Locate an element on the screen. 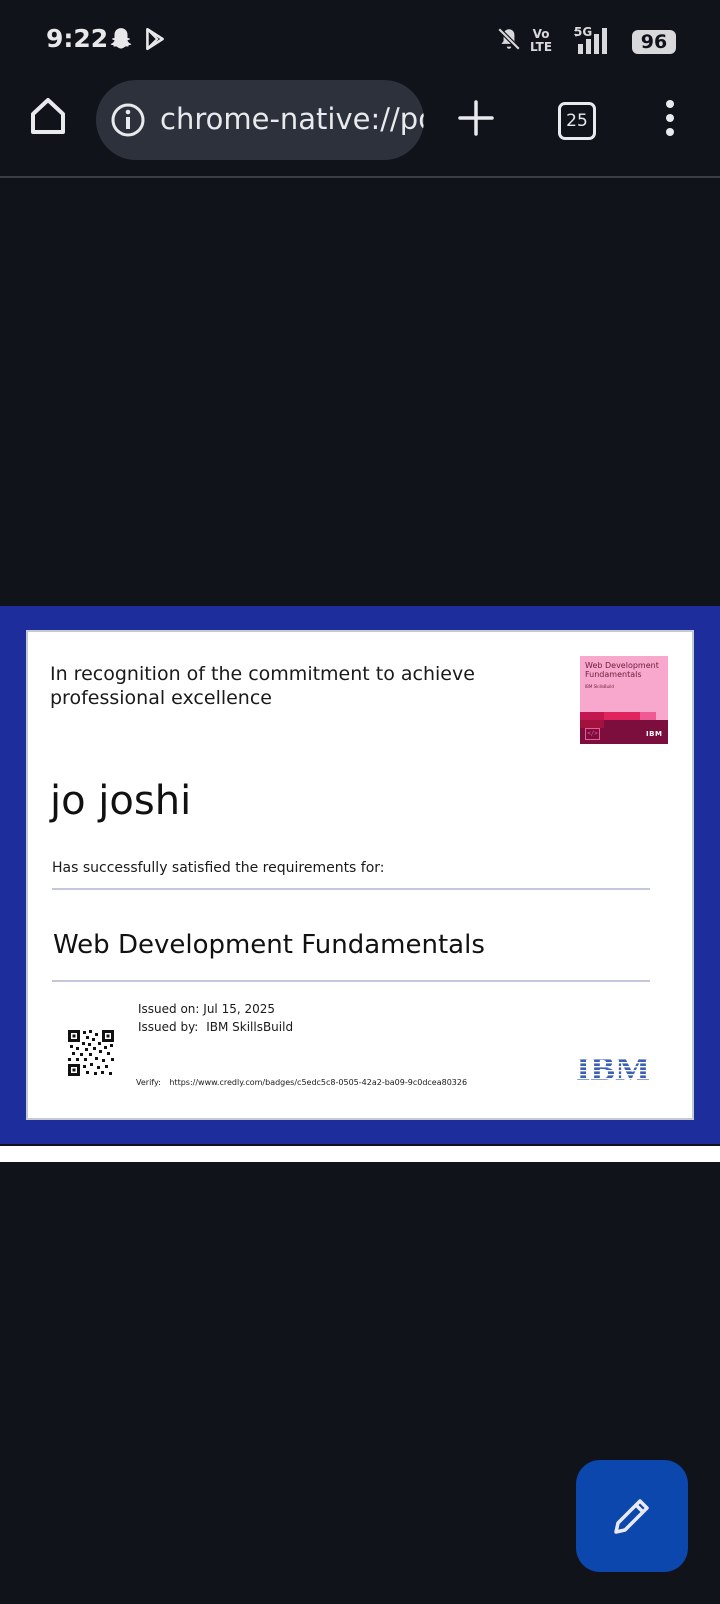 This screenshot has height=1604, width=720. status-bar: 9:22 Vo LTE 5G 96 is located at coordinates (360, 40).